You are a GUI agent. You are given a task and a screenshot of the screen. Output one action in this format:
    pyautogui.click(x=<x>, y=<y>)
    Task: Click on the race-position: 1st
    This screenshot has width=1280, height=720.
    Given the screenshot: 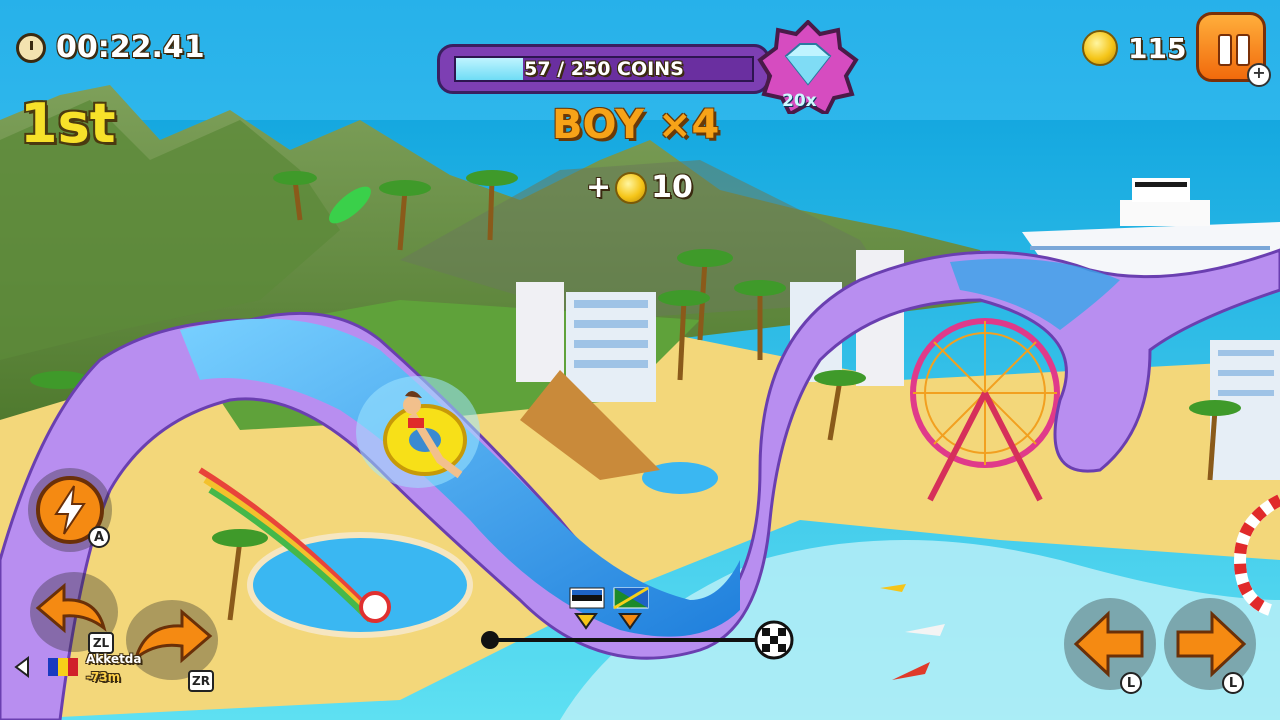 What is the action you would take?
    pyautogui.click(x=68, y=123)
    